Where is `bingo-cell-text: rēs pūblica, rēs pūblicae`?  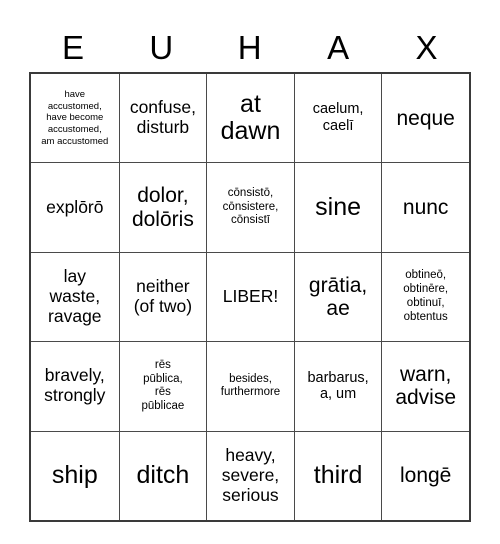
bingo-cell-text: rēs pūblica, rēs pūblicae is located at coordinates (163, 385).